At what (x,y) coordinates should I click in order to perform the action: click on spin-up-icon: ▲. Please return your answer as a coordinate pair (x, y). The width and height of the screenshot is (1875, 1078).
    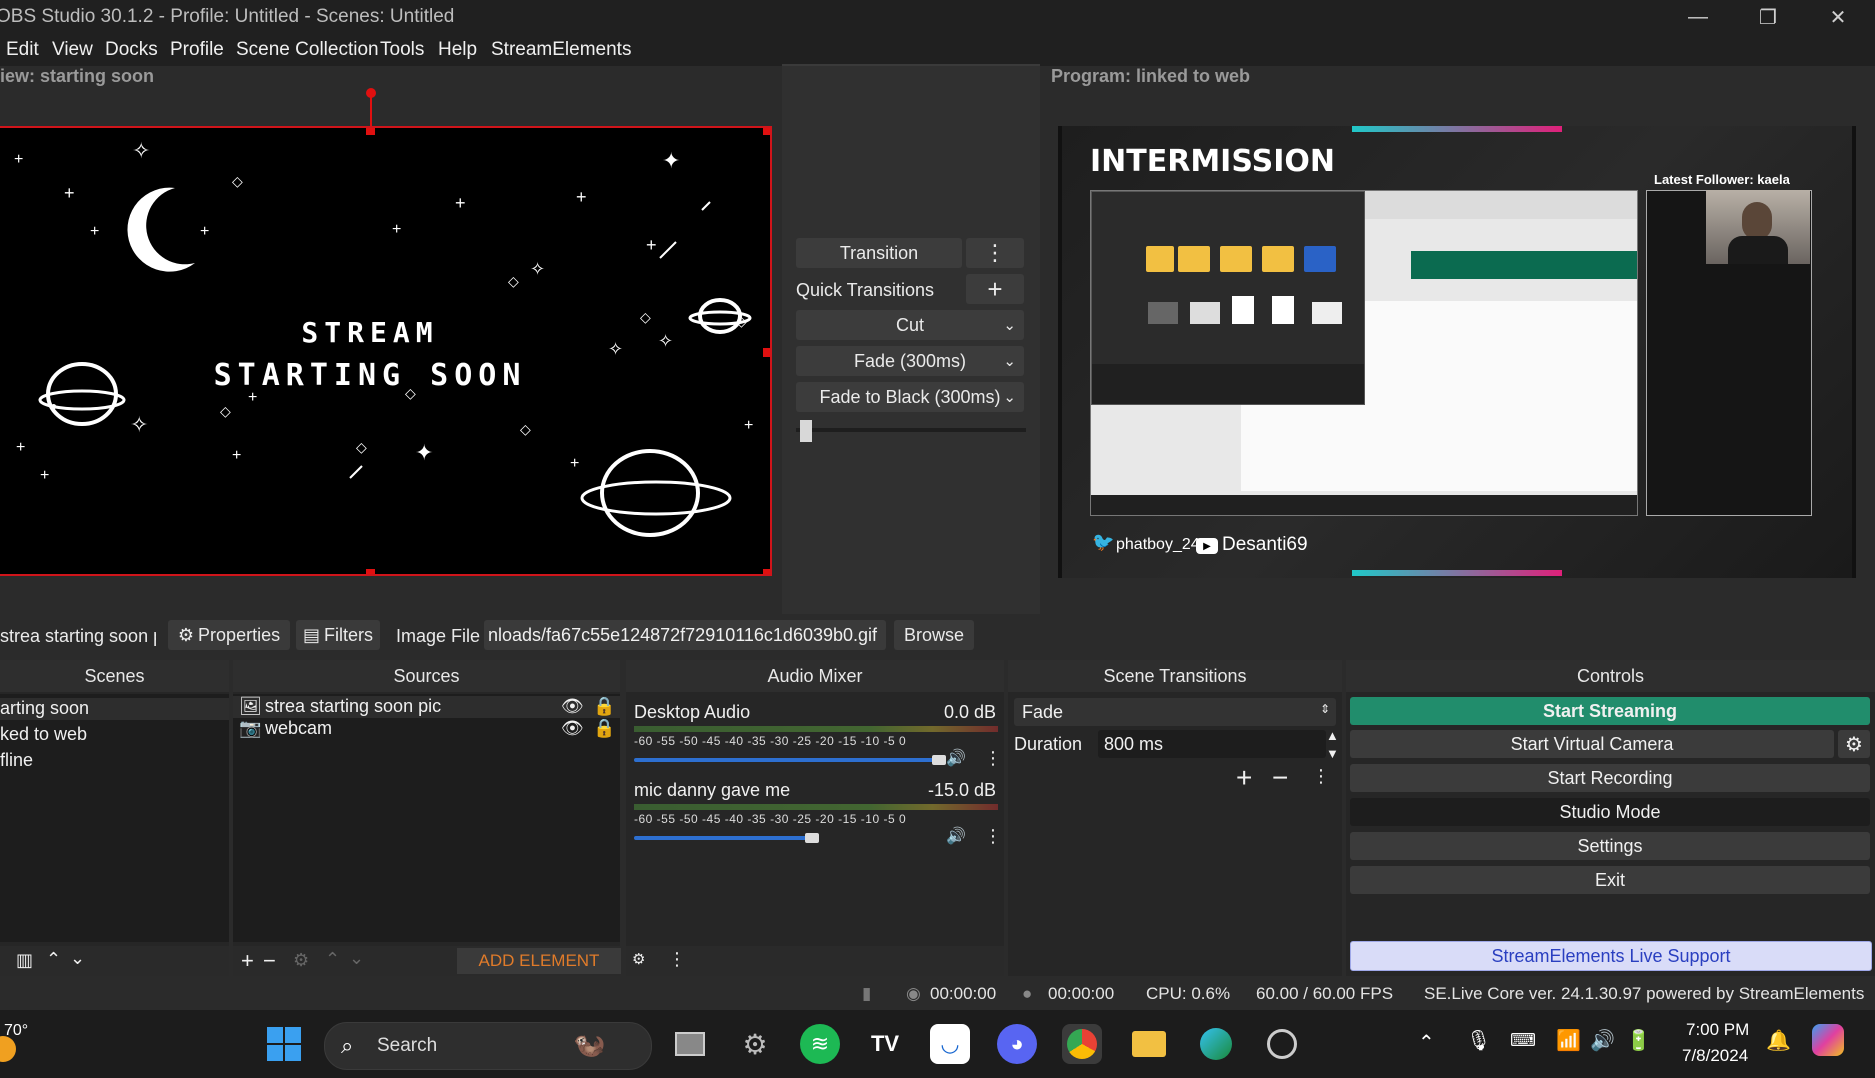
    Looking at the image, I should click on (1332, 735).